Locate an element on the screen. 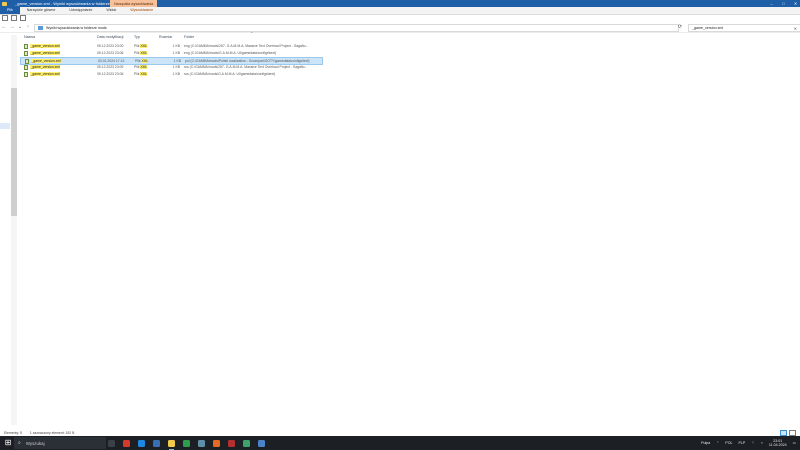 The image size is (800, 450). editor-icon is located at coordinates (246, 443).